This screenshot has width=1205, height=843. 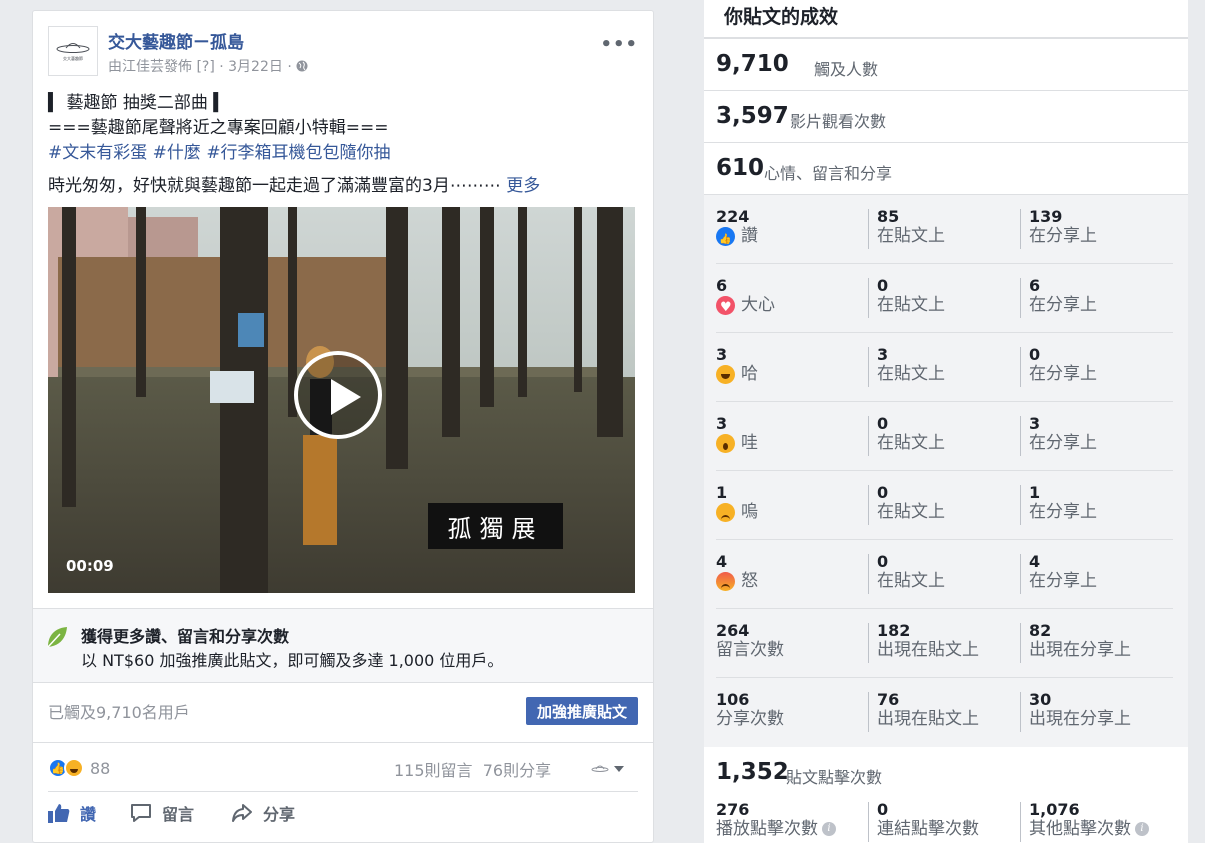 I want to click on metric-label: 貼文點擊次數, so click(x=834, y=777).